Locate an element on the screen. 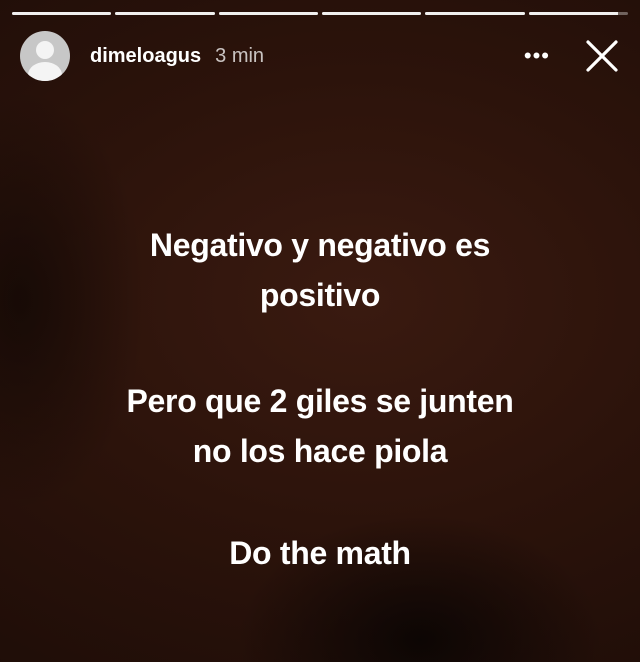 The width and height of the screenshot is (640, 662). story-progress-bar is located at coordinates (320, 13).